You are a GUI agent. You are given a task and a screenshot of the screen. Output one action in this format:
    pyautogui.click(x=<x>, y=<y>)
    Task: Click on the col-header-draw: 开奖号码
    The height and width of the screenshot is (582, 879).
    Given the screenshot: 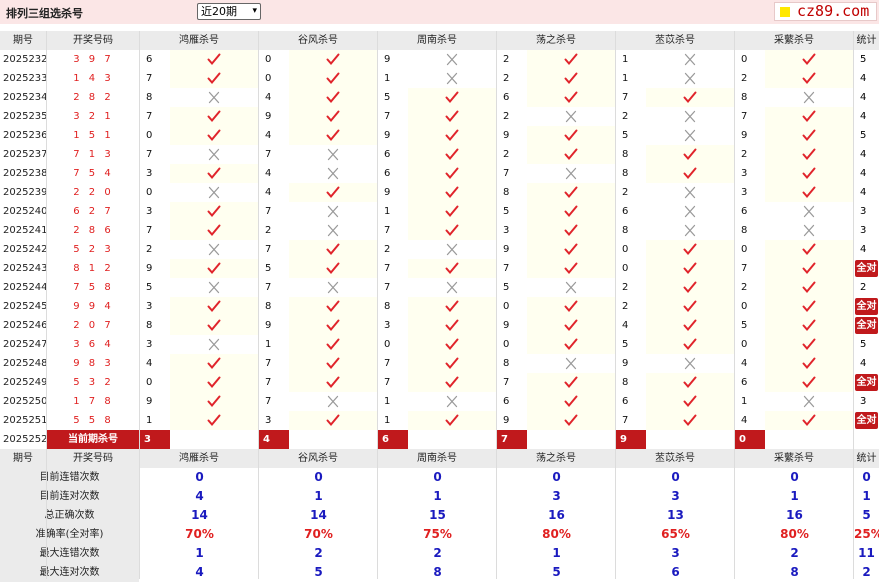 What is the action you would take?
    pyautogui.click(x=93, y=458)
    